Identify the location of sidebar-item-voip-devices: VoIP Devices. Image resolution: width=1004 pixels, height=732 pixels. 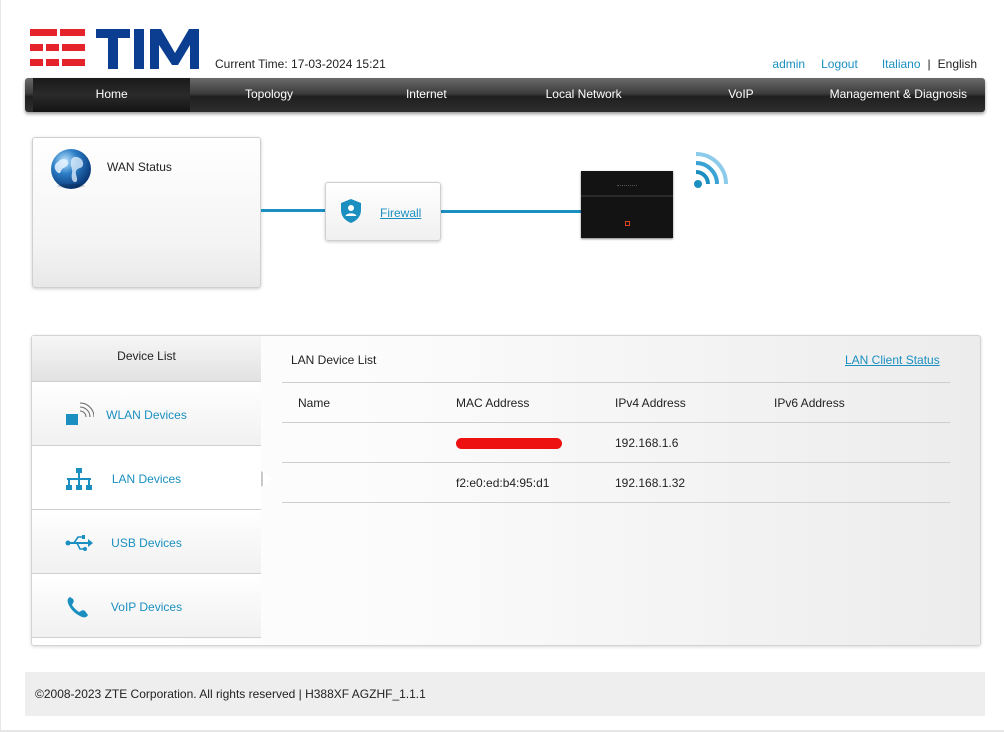
(146, 606).